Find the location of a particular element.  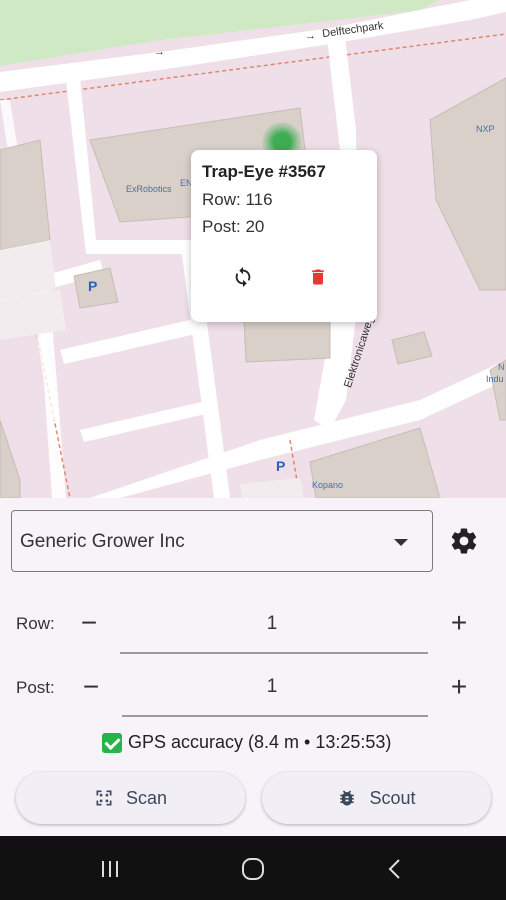

recent-apps-icon is located at coordinates (110, 869).